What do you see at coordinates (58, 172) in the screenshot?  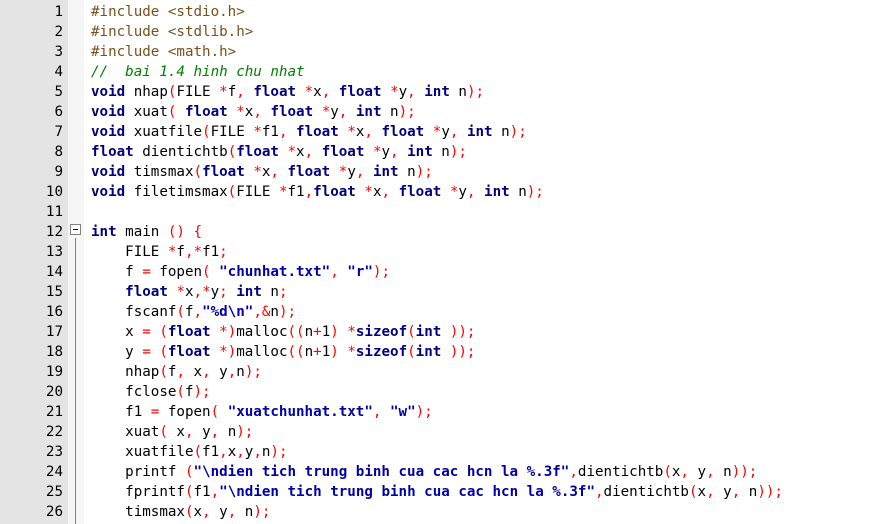 I see `line-number: 9` at bounding box center [58, 172].